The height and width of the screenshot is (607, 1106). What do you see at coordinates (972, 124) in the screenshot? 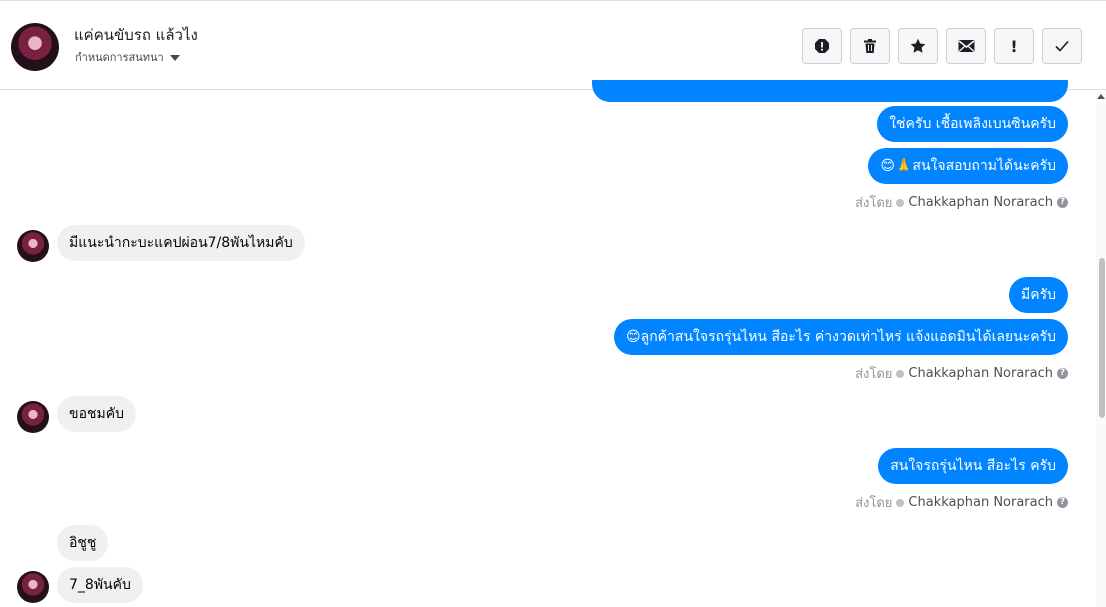
I see `outgoing-message: ใช่ครับ เชื้อเพลิงเบนซินครับ` at bounding box center [972, 124].